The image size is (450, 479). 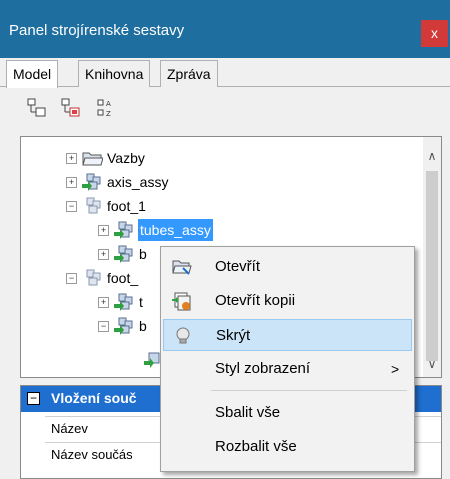 I want to click on menu-item-label: Otevřít kopii, so click(x=255, y=300).